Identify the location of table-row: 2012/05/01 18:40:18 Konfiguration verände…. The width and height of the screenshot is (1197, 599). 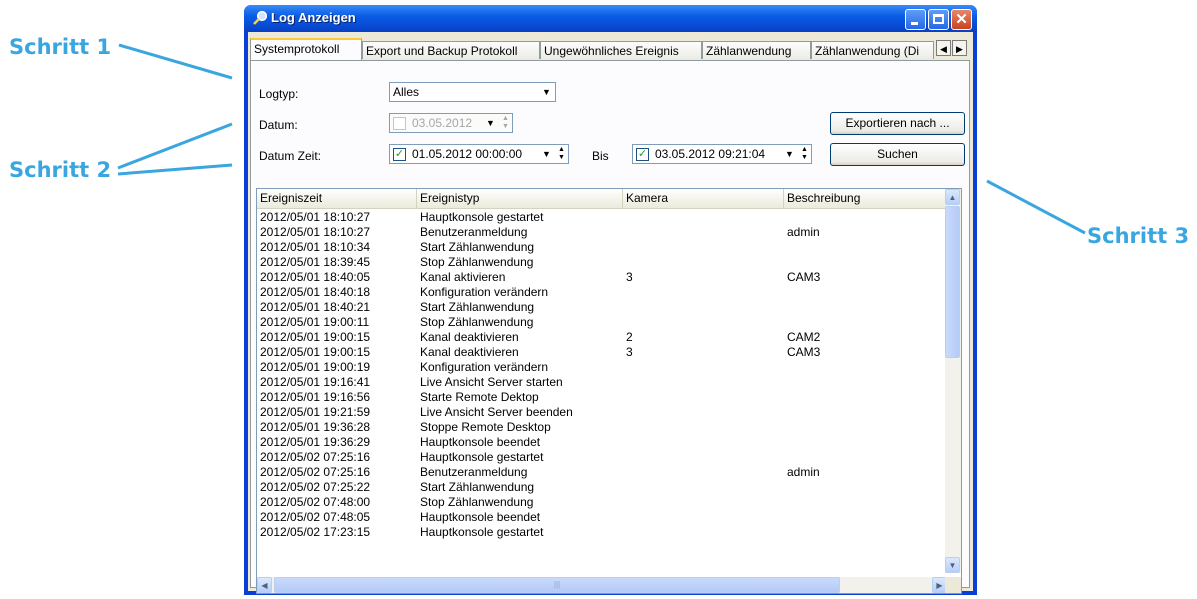
(602, 292).